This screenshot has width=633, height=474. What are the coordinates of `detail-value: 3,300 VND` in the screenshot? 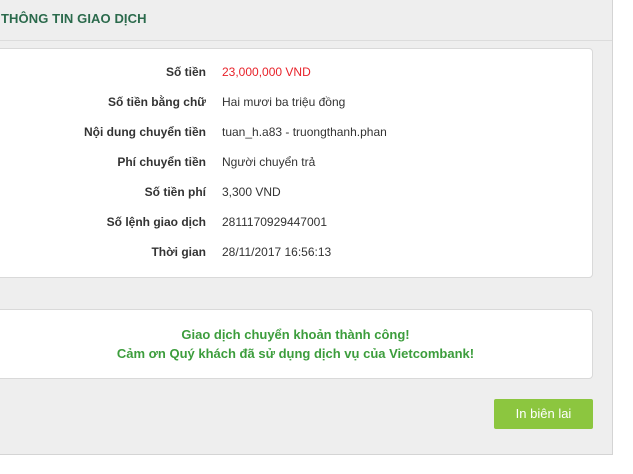 It's located at (251, 192).